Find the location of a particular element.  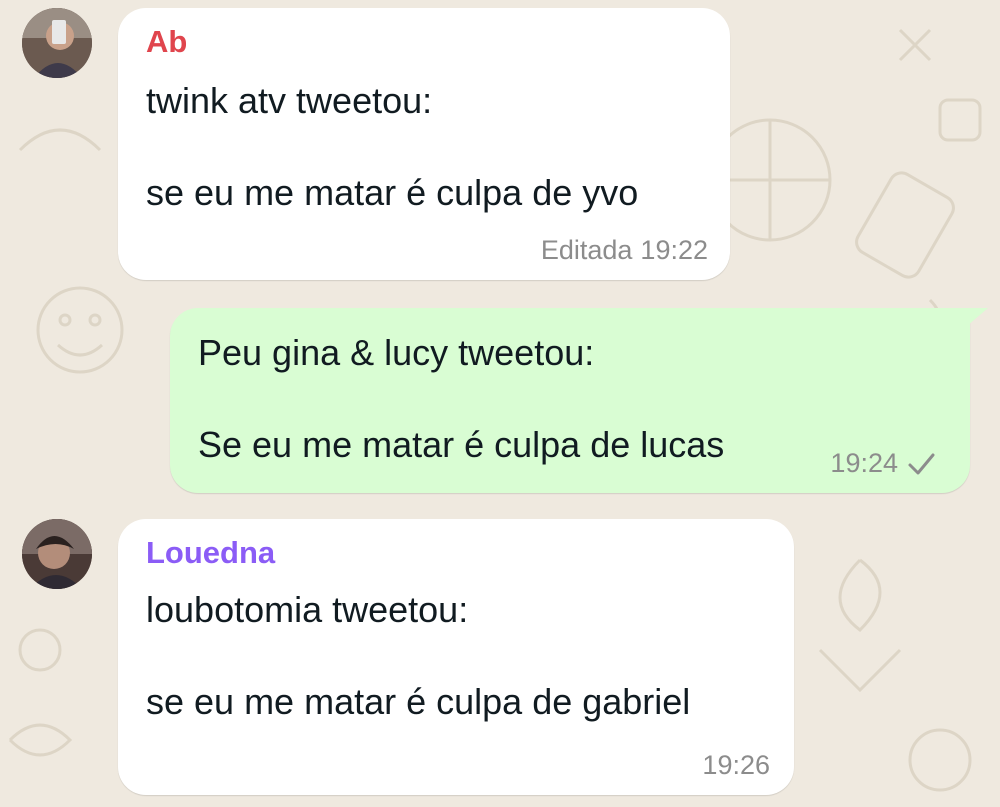

message-time: 19:26 is located at coordinates (736, 765).